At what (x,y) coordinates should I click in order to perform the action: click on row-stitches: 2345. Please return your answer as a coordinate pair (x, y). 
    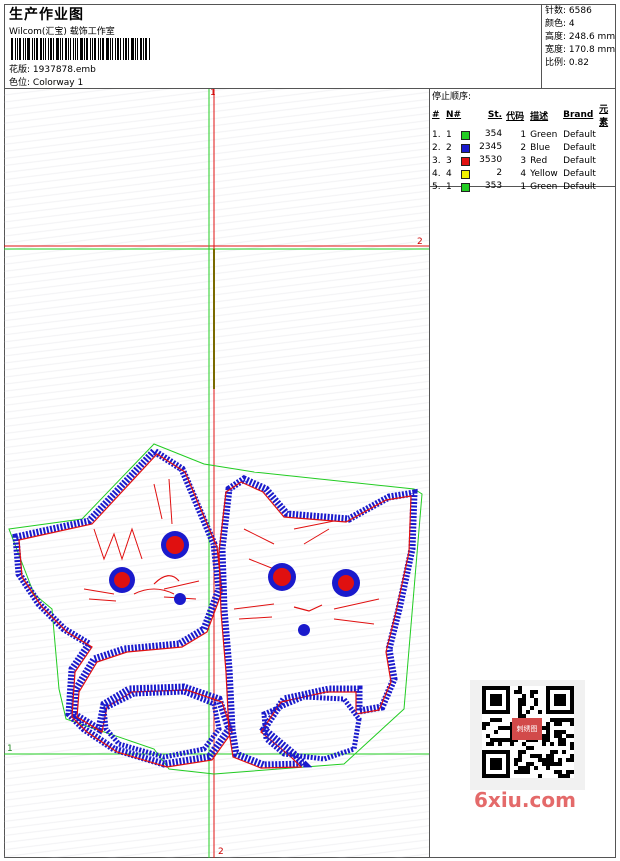
    Looking at the image, I should click on (483, 147).